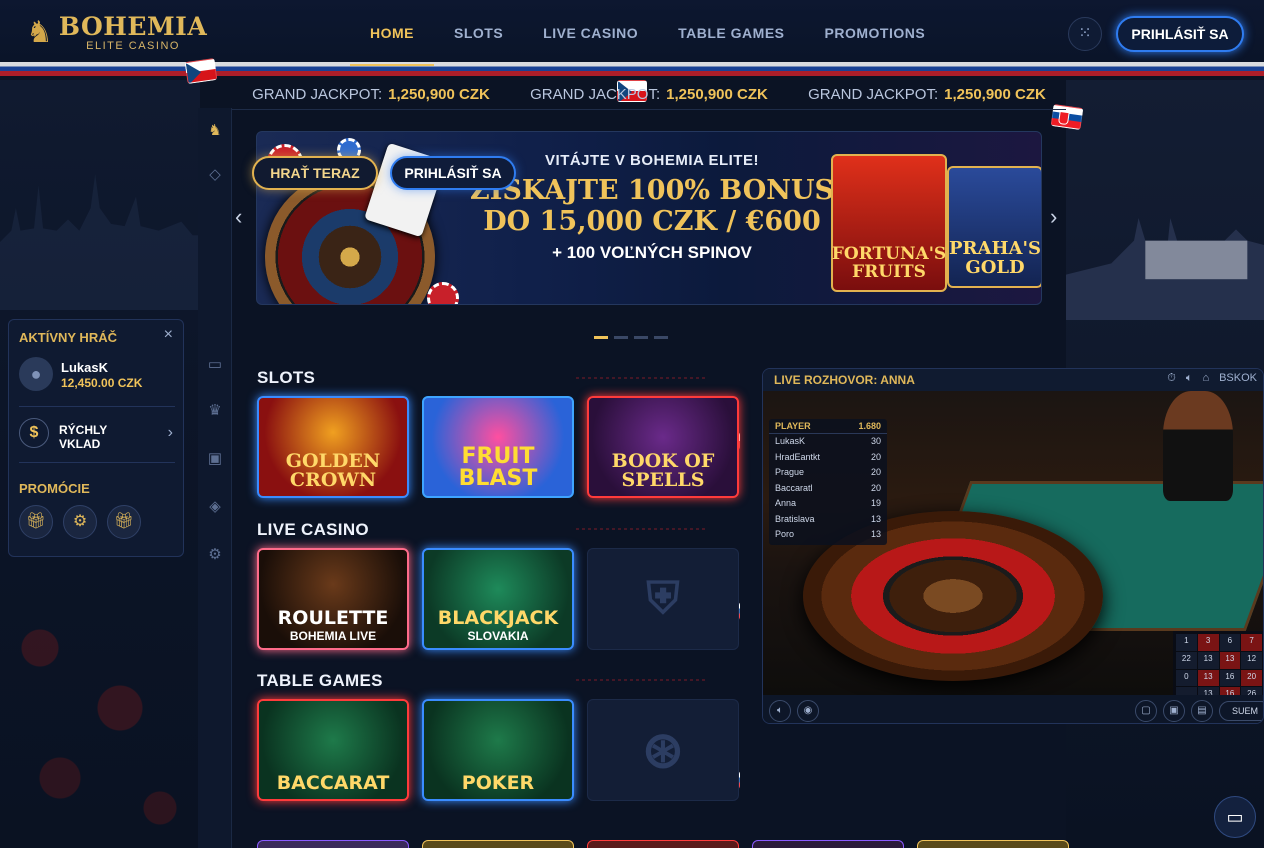 This screenshot has height=848, width=1264. I want to click on nav-table-games: TABLE GAMES, so click(731, 33).